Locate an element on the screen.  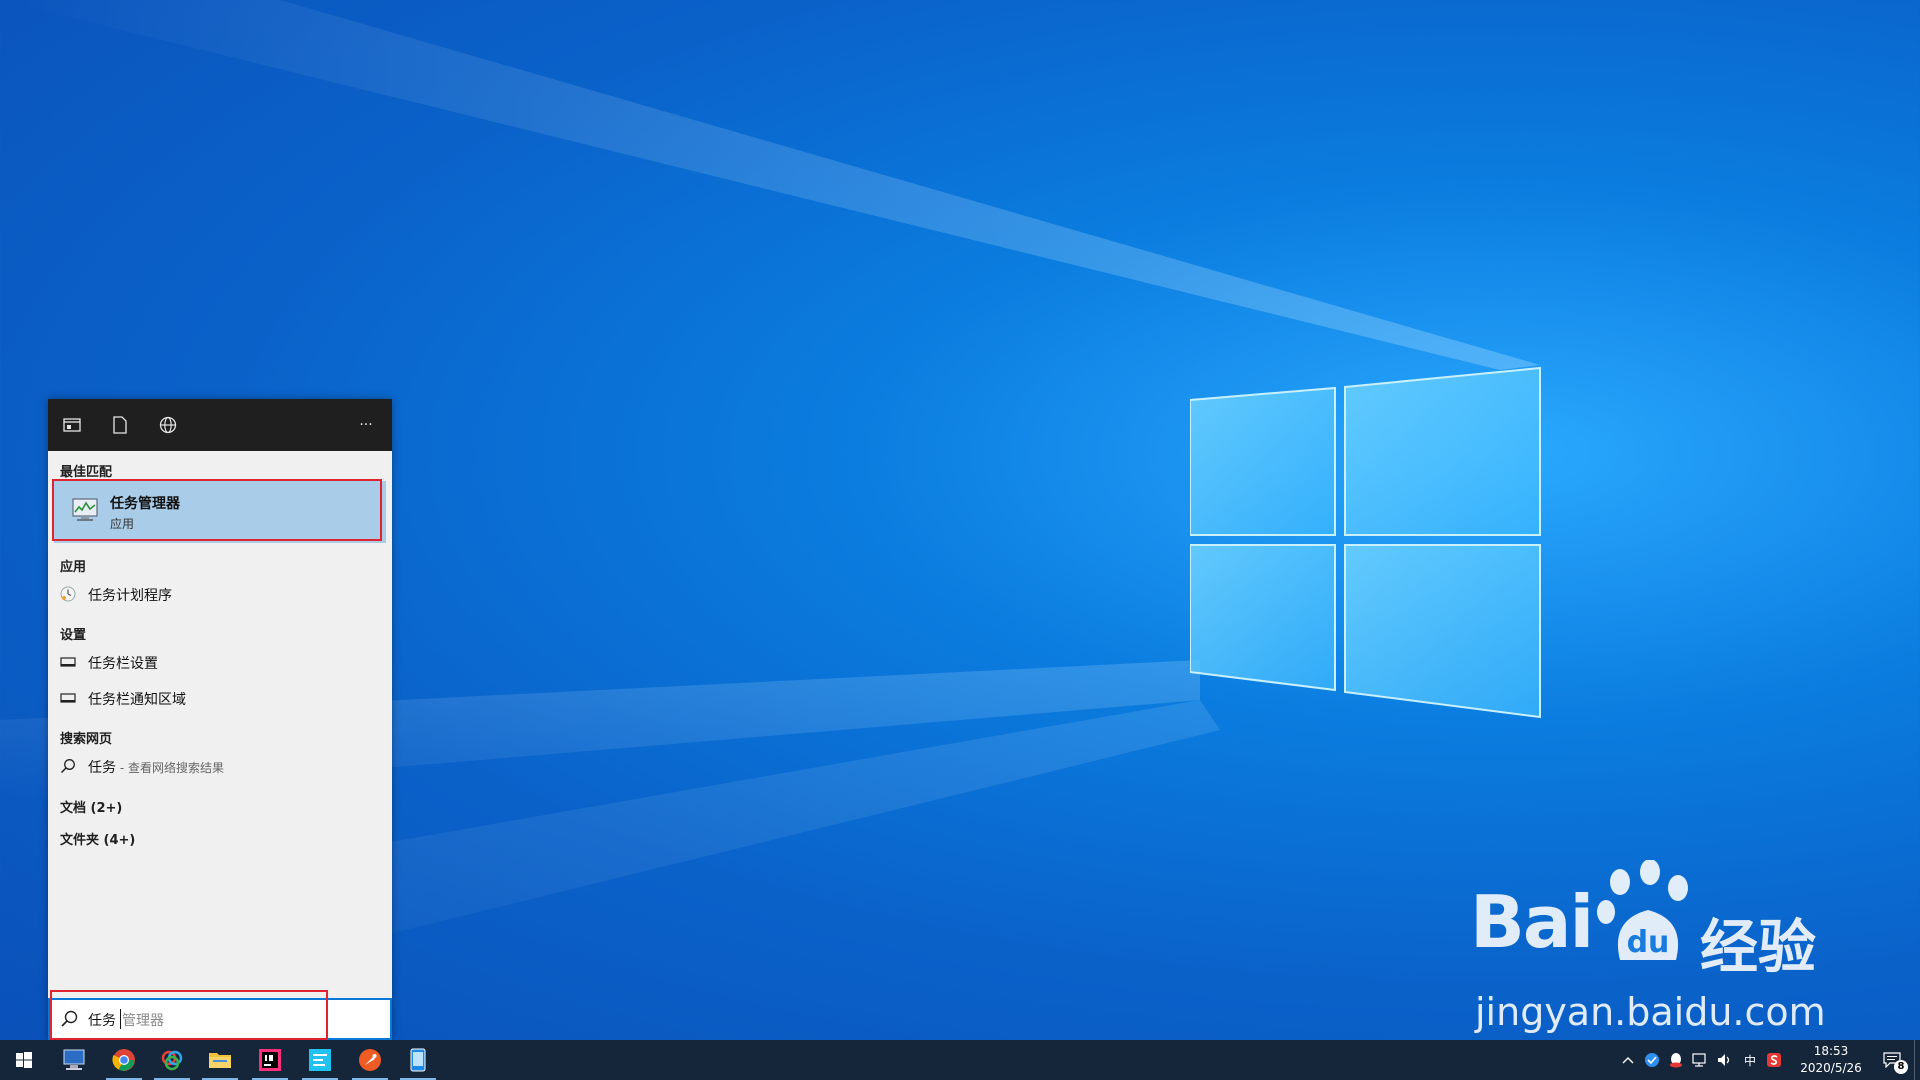
postman-icon is located at coordinates (370, 1060).